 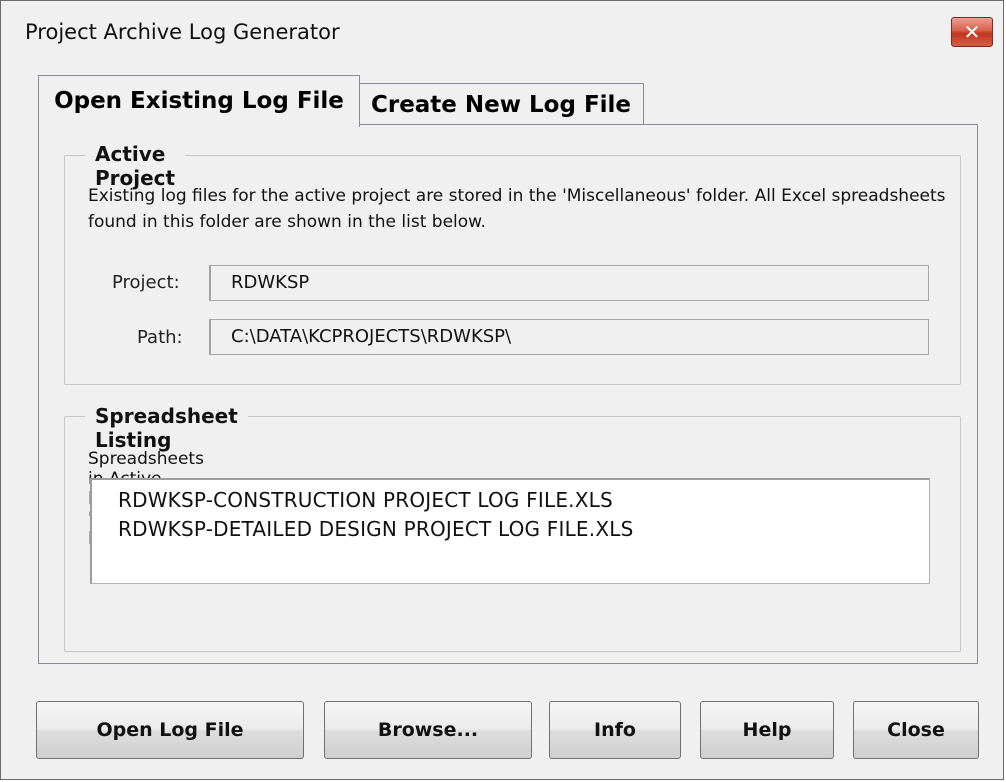 I want to click on list-item: RDWKSP-CONSTRUCTION PROJECT LOG FILE.XLS, so click(x=523, y=500).